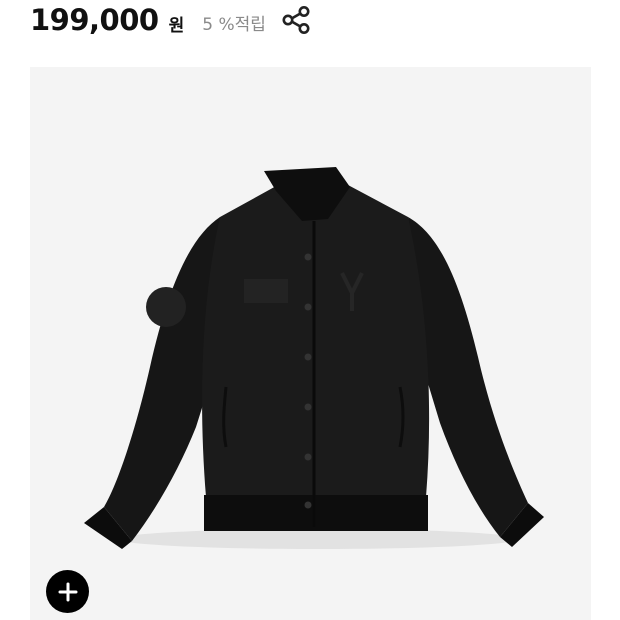 The image size is (620, 620). What do you see at coordinates (176, 25) in the screenshot?
I see `price-currency-unit: 원` at bounding box center [176, 25].